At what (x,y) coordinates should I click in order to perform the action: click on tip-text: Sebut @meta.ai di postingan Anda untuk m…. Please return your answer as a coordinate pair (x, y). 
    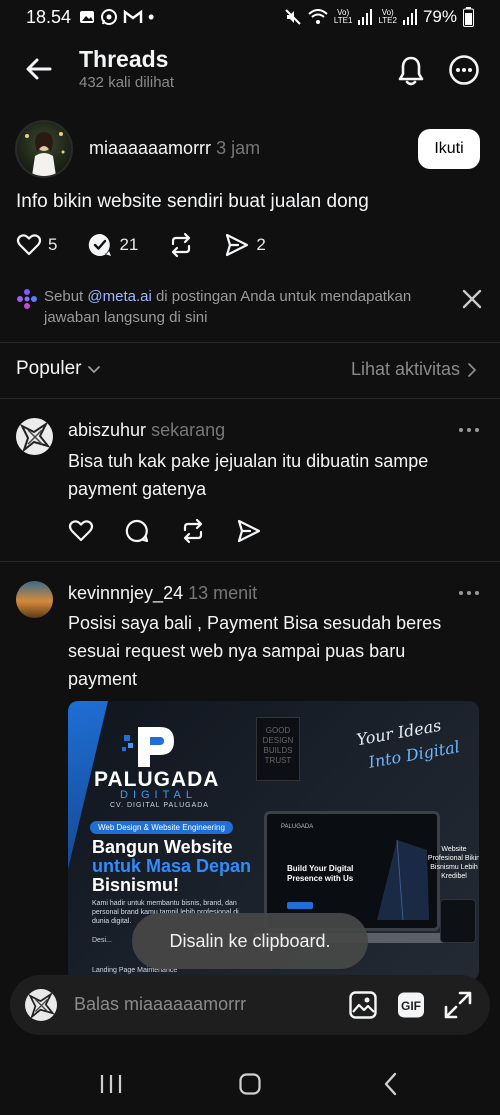
    Looking at the image, I should click on (228, 307).